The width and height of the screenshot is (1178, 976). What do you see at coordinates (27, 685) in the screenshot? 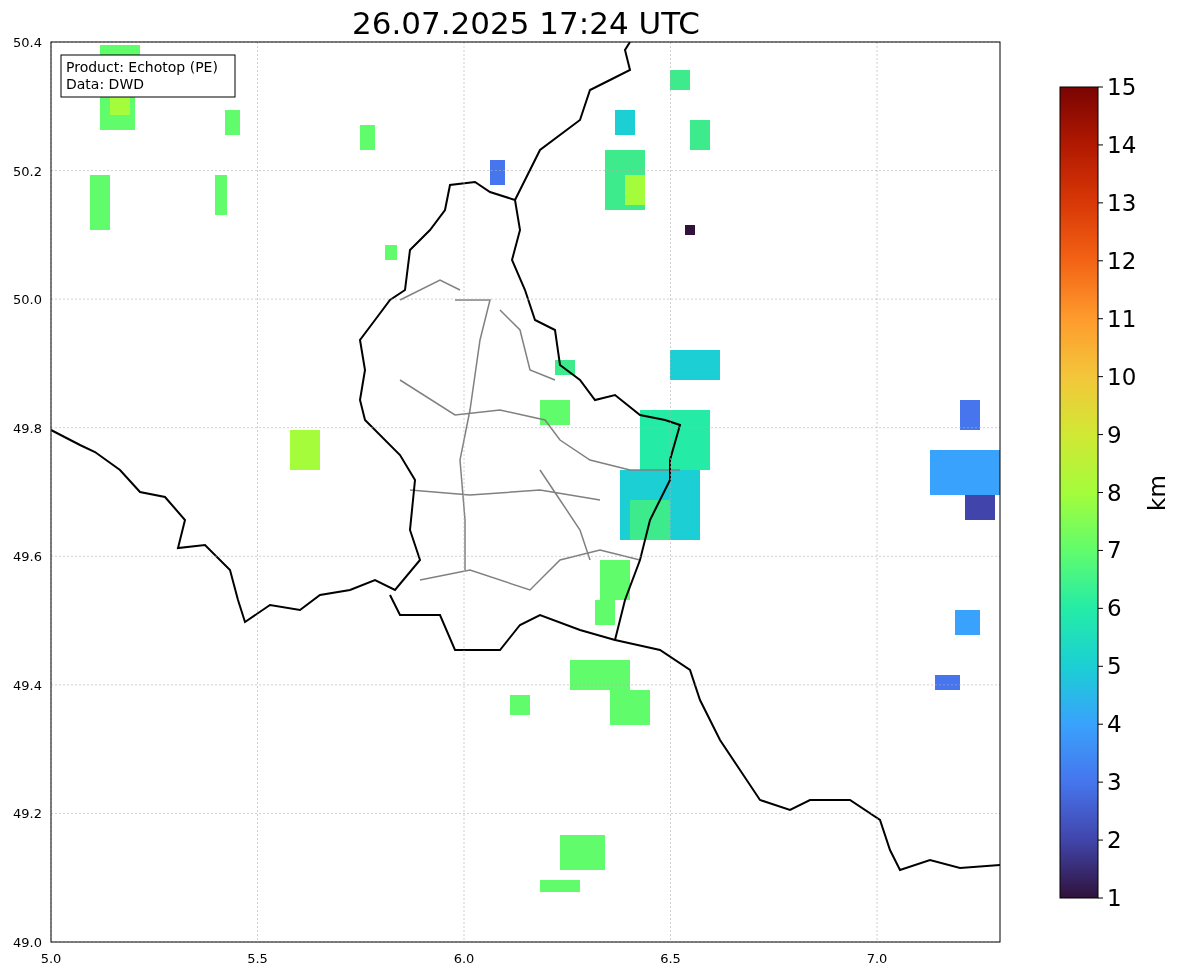
I see `y-axis-tick-label: 49.4` at bounding box center [27, 685].